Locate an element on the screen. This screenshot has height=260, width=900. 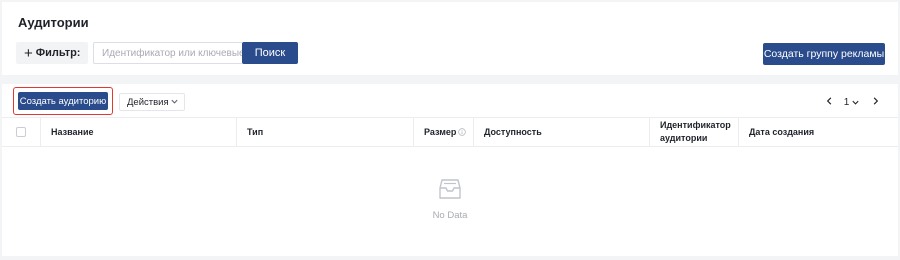
select-all-cell is located at coordinates (21, 132).